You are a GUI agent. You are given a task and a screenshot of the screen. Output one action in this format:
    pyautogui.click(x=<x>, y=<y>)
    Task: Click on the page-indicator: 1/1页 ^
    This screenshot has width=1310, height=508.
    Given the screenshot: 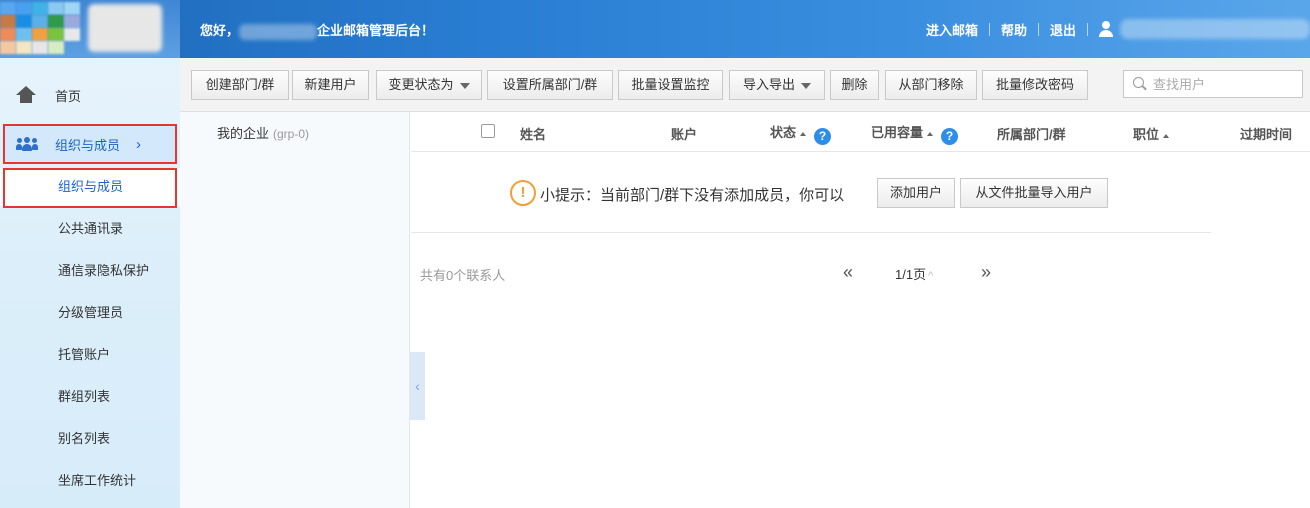 What is the action you would take?
    pyautogui.click(x=914, y=273)
    